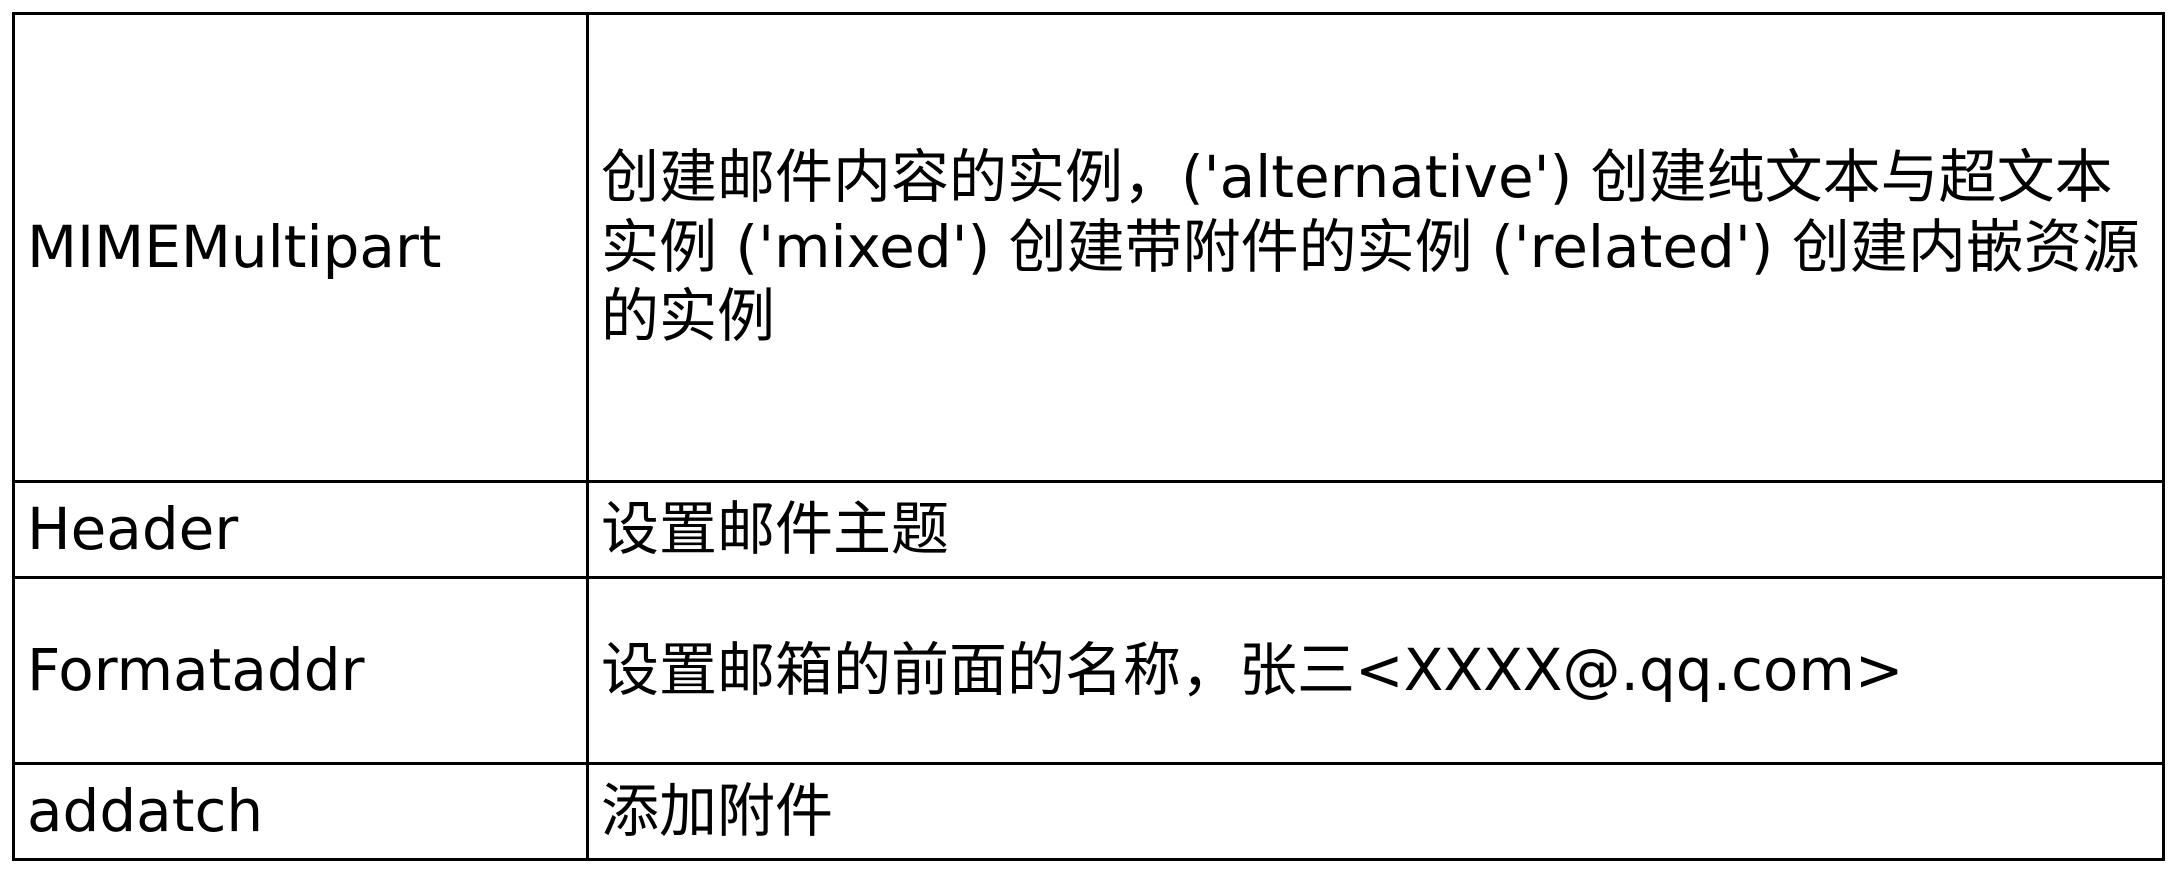 This screenshot has height=872, width=2176. What do you see at coordinates (300, 811) in the screenshot?
I see `function-name-cell: addatch` at bounding box center [300, 811].